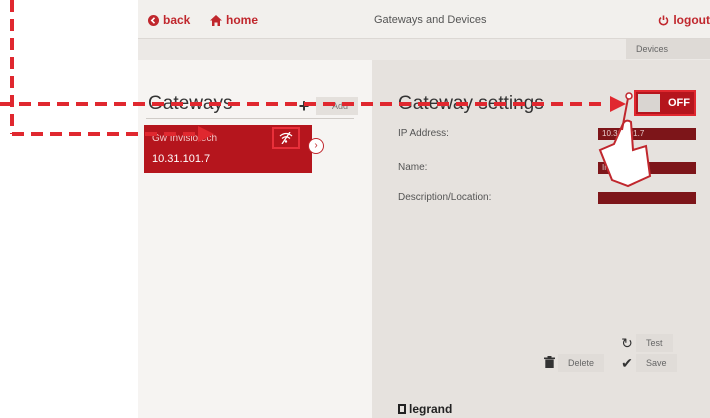 Image resolution: width=710 pixels, height=418 pixels. I want to click on delete-button: Delete, so click(572, 363).